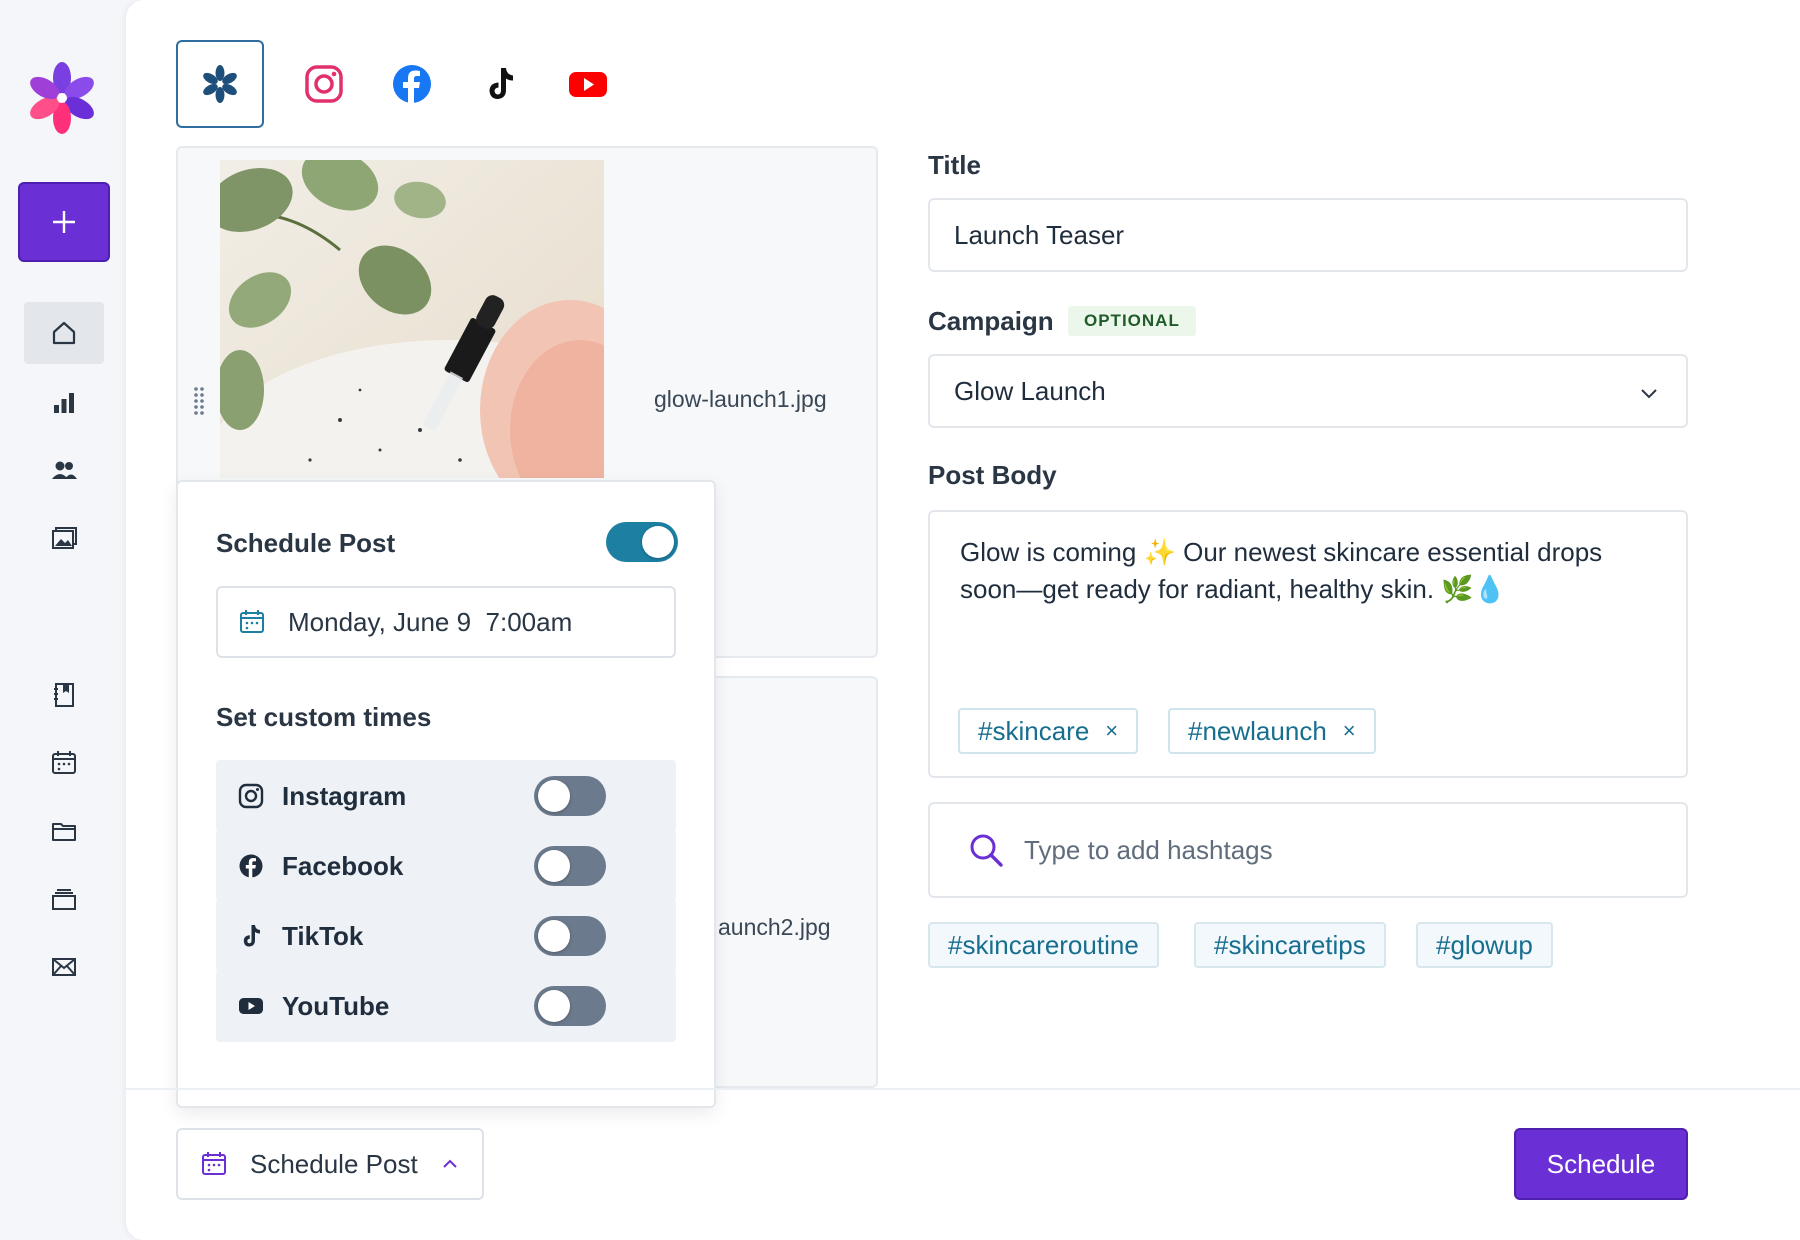 The height and width of the screenshot is (1240, 1800). I want to click on optional-badge: OPTIONAL, so click(1132, 321).